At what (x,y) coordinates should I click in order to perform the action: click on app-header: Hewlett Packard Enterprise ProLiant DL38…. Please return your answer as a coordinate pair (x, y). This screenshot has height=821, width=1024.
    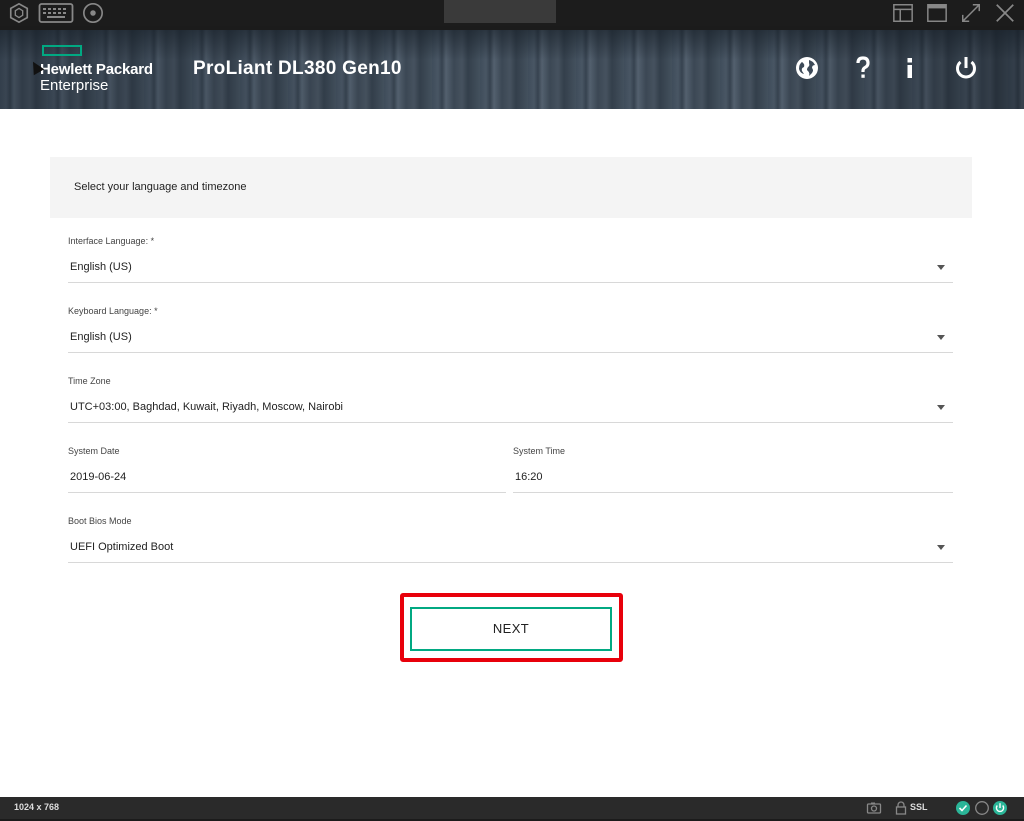
    Looking at the image, I should click on (512, 69).